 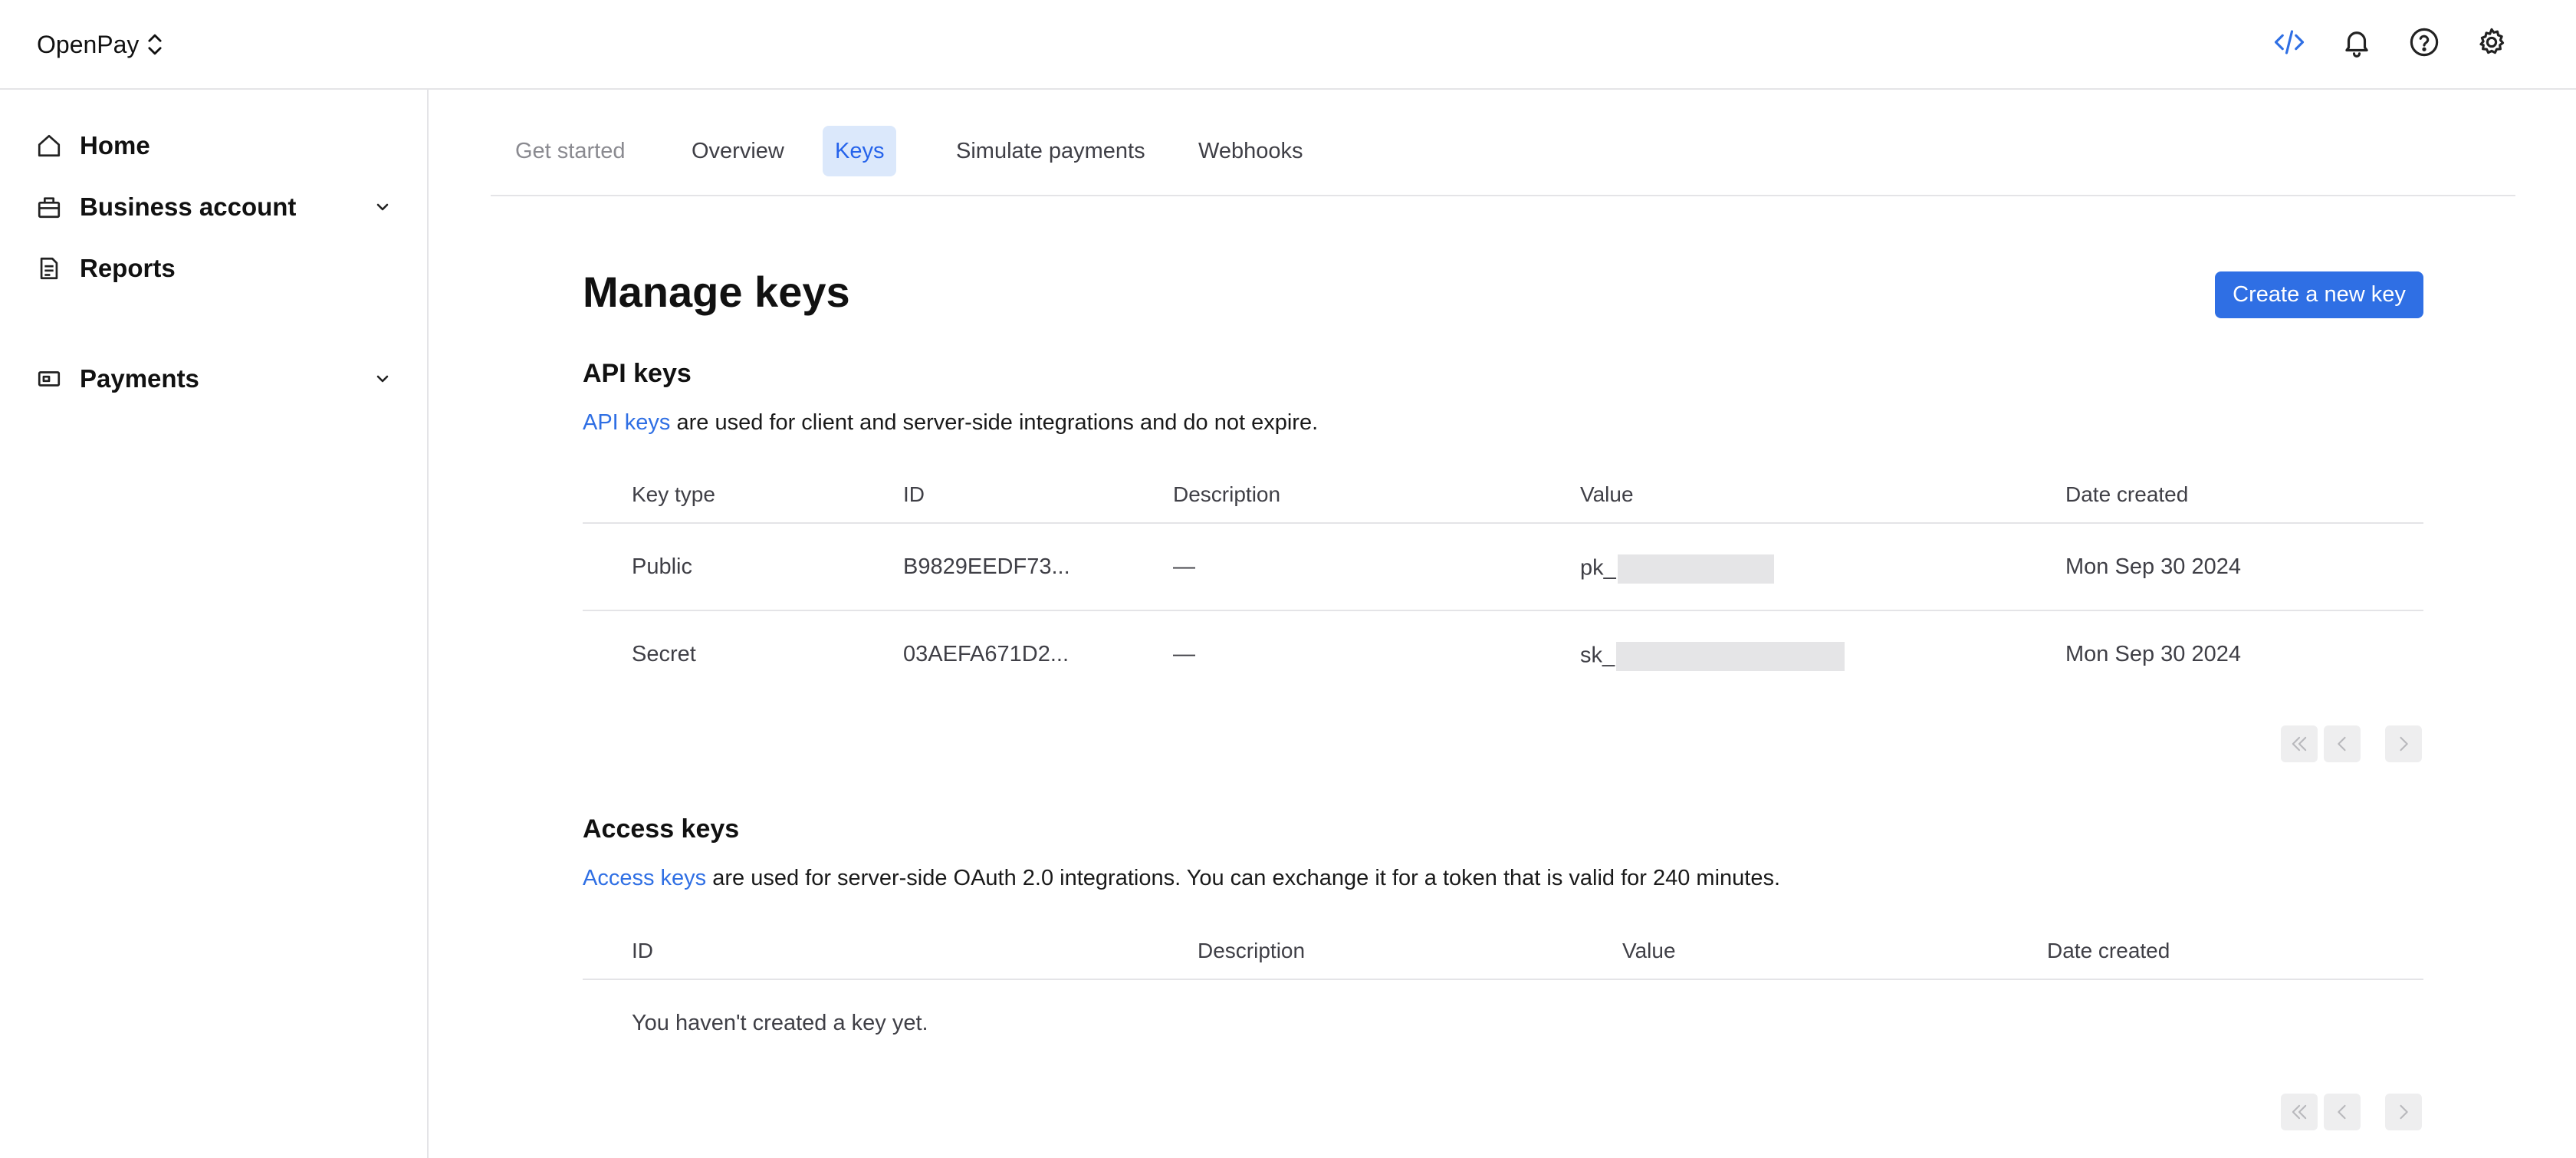 What do you see at coordinates (662, 566) in the screenshot?
I see `key-type-cell: Public` at bounding box center [662, 566].